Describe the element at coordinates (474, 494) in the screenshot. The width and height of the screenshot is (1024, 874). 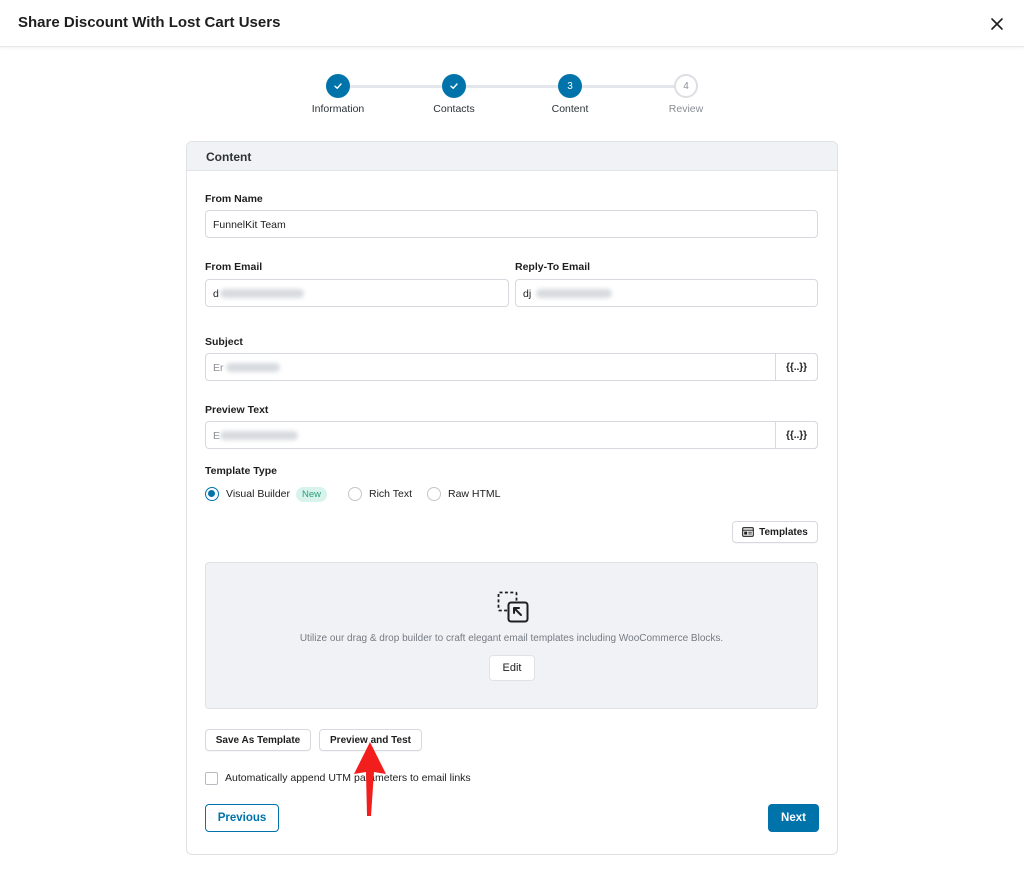
I see `radio-label: Raw HTML` at that location.